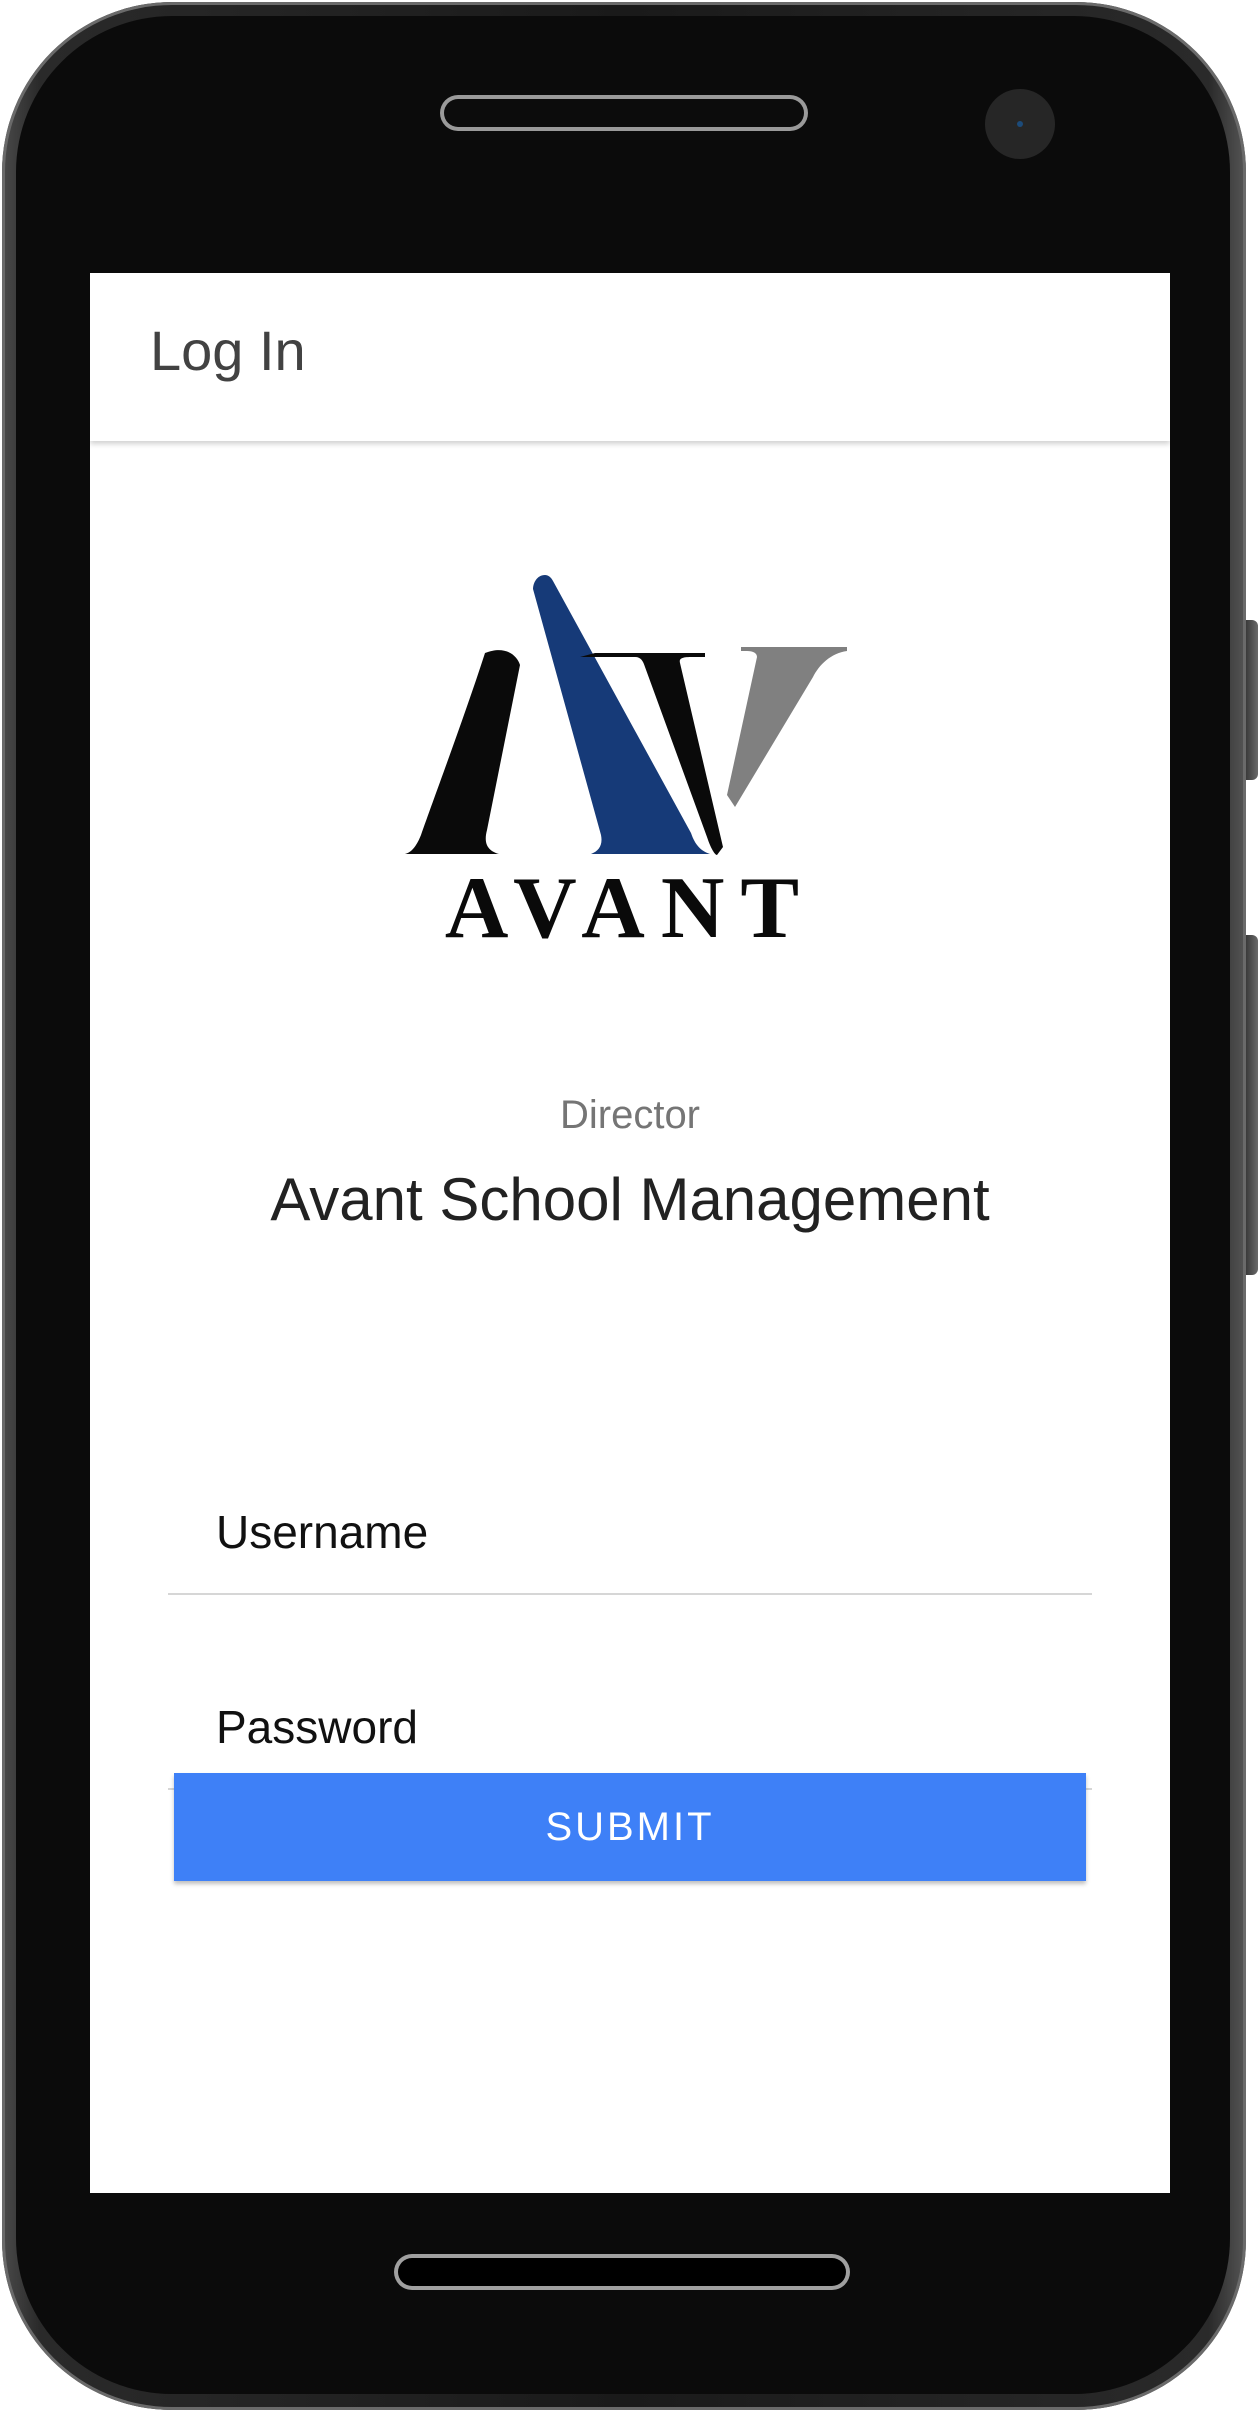 The image size is (1260, 2415). I want to click on volume-button, so click(1252, 1105).